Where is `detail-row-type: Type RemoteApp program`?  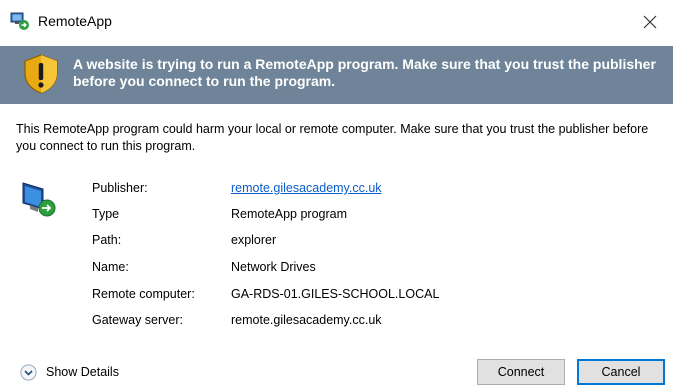 detail-row-type: Type RemoteApp program is located at coordinates (372, 217).